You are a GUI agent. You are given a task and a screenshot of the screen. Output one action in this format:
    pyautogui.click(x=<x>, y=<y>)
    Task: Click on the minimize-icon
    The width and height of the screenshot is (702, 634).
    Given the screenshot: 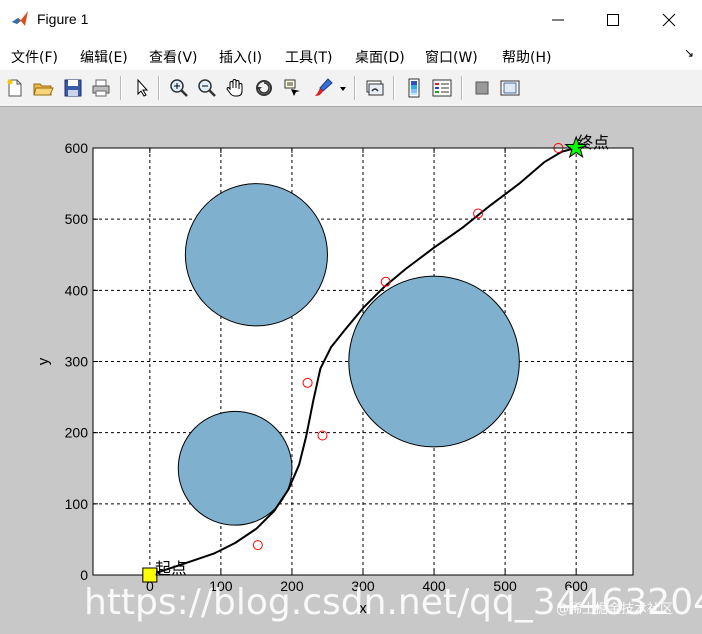 What is the action you would take?
    pyautogui.click(x=558, y=20)
    